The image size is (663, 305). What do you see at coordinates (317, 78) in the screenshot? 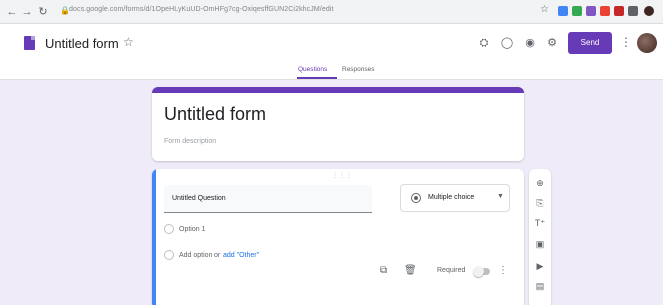
I see `active-tab-indicator` at bounding box center [317, 78].